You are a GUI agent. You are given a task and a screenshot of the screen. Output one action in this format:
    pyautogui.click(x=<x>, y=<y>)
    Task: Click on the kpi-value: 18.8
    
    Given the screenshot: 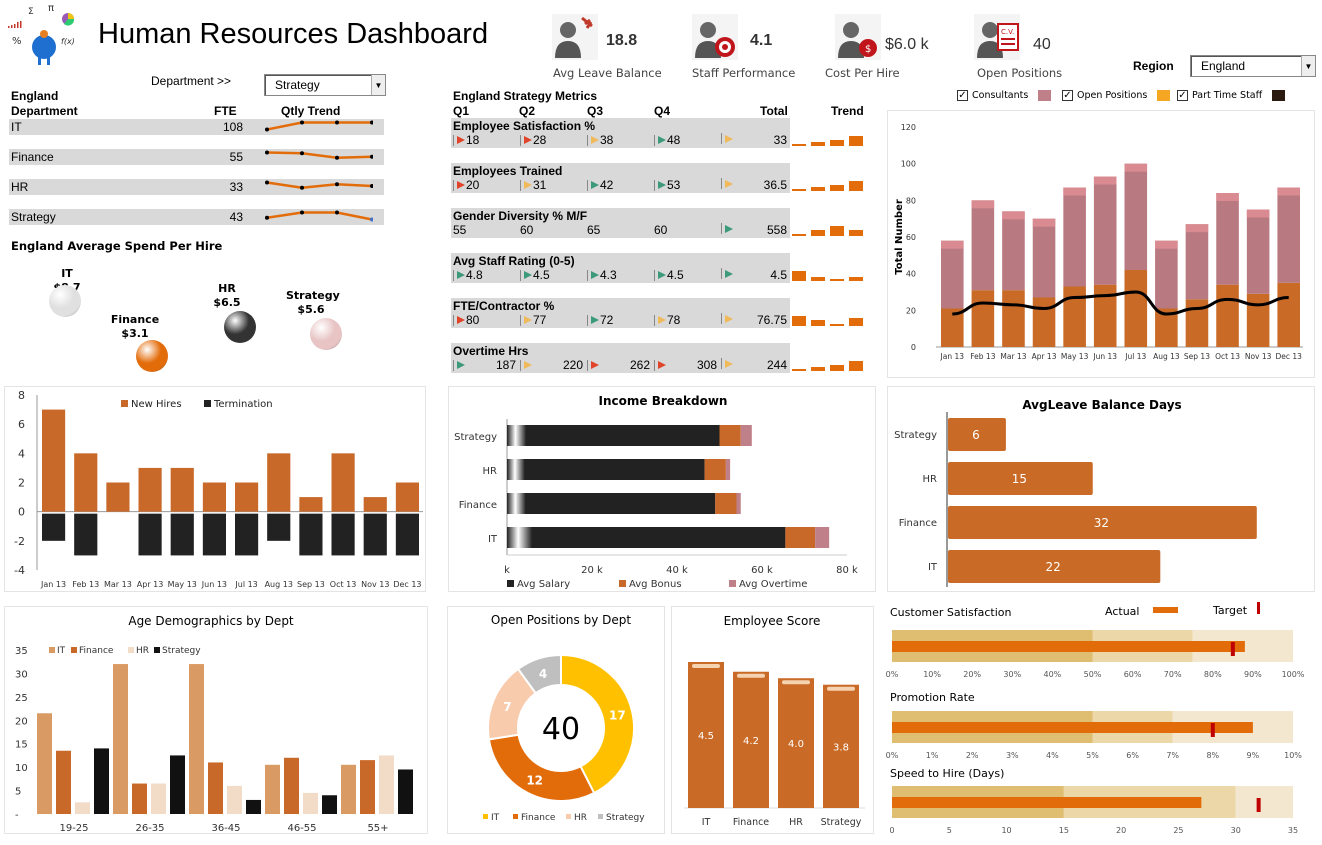 What is the action you would take?
    pyautogui.click(x=622, y=40)
    